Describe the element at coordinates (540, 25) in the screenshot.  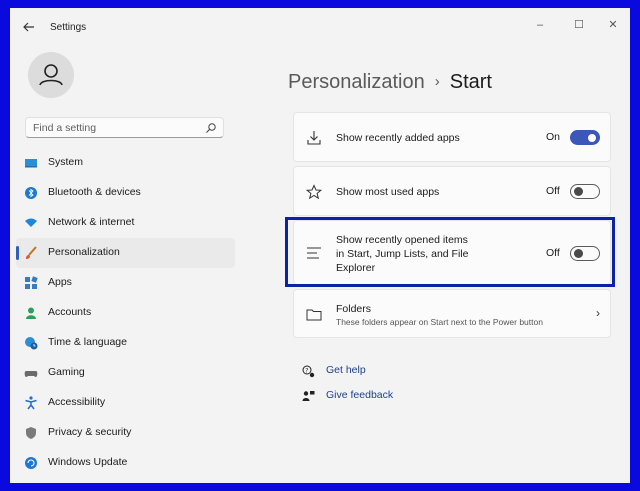
I see `minimize-button: –` at that location.